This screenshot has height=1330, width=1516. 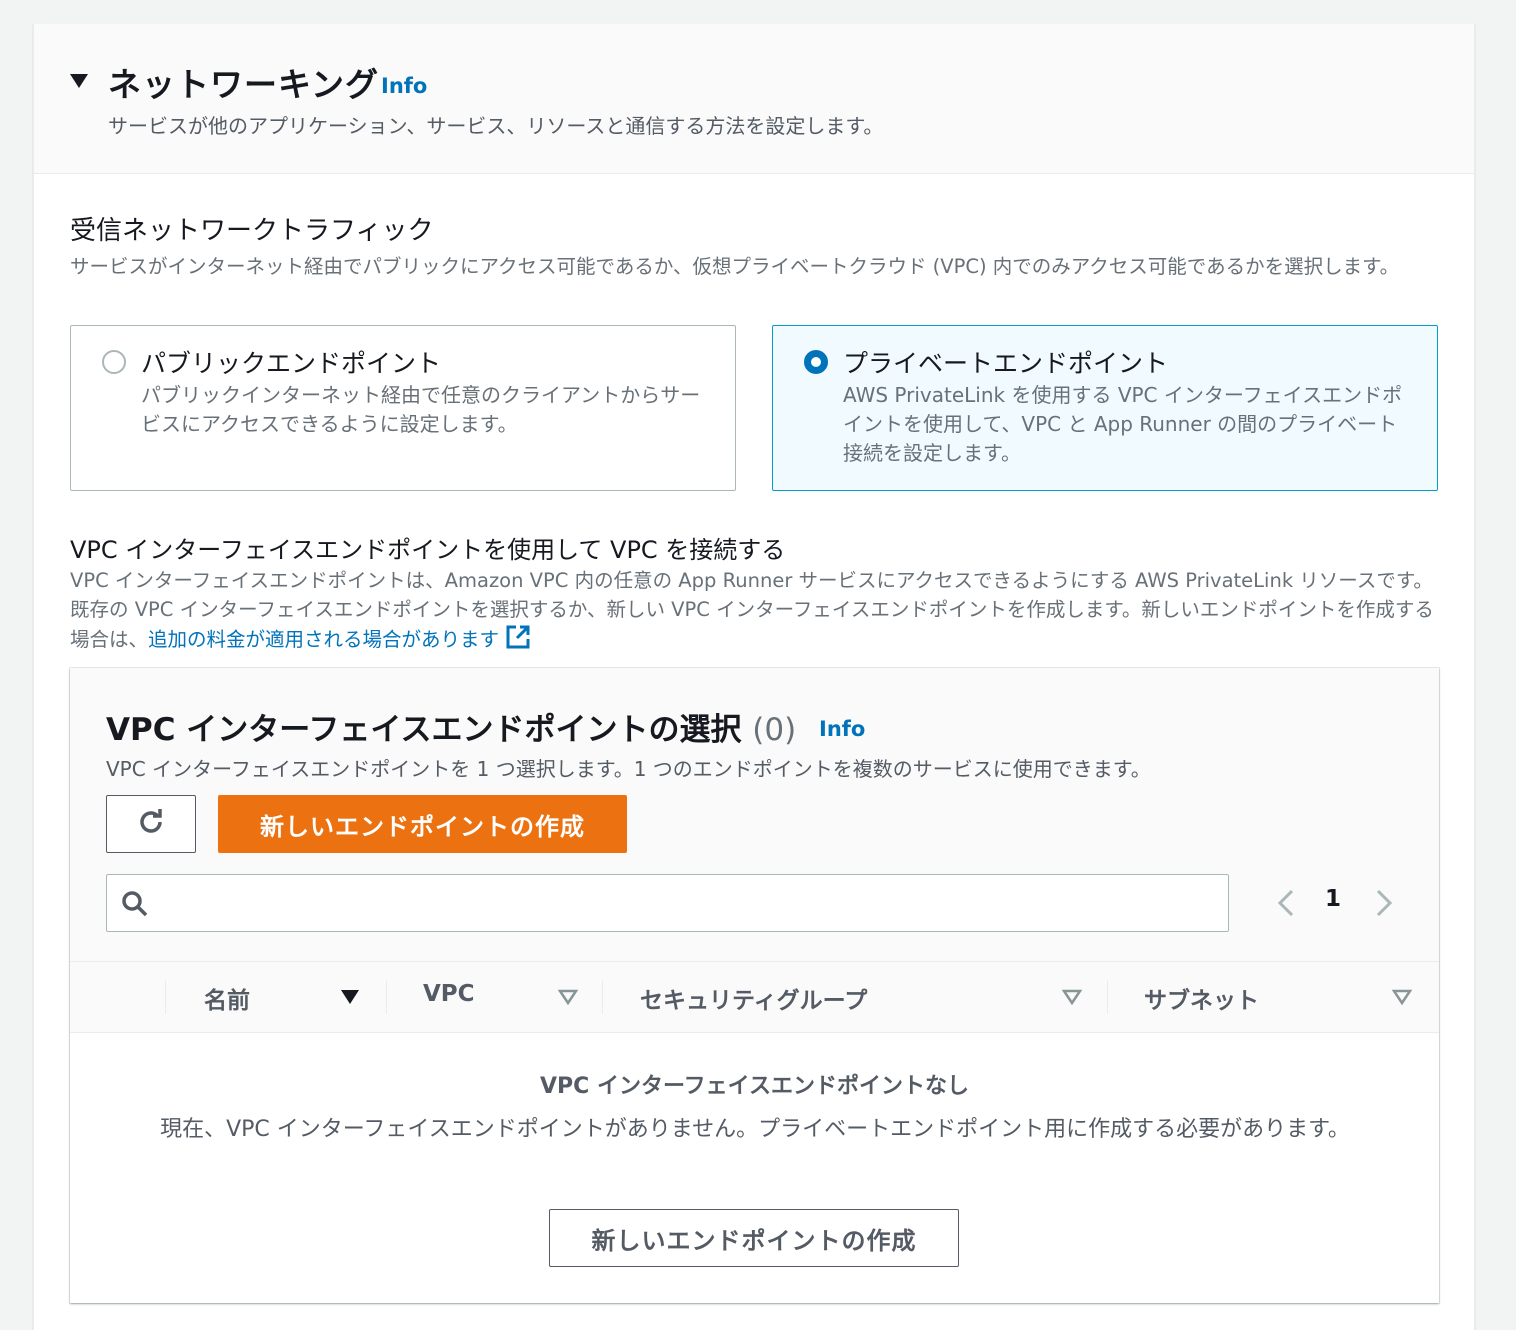 I want to click on endpoint-table-title-text: VPC インターフェイスエンドポイントの選択, so click(x=424, y=730).